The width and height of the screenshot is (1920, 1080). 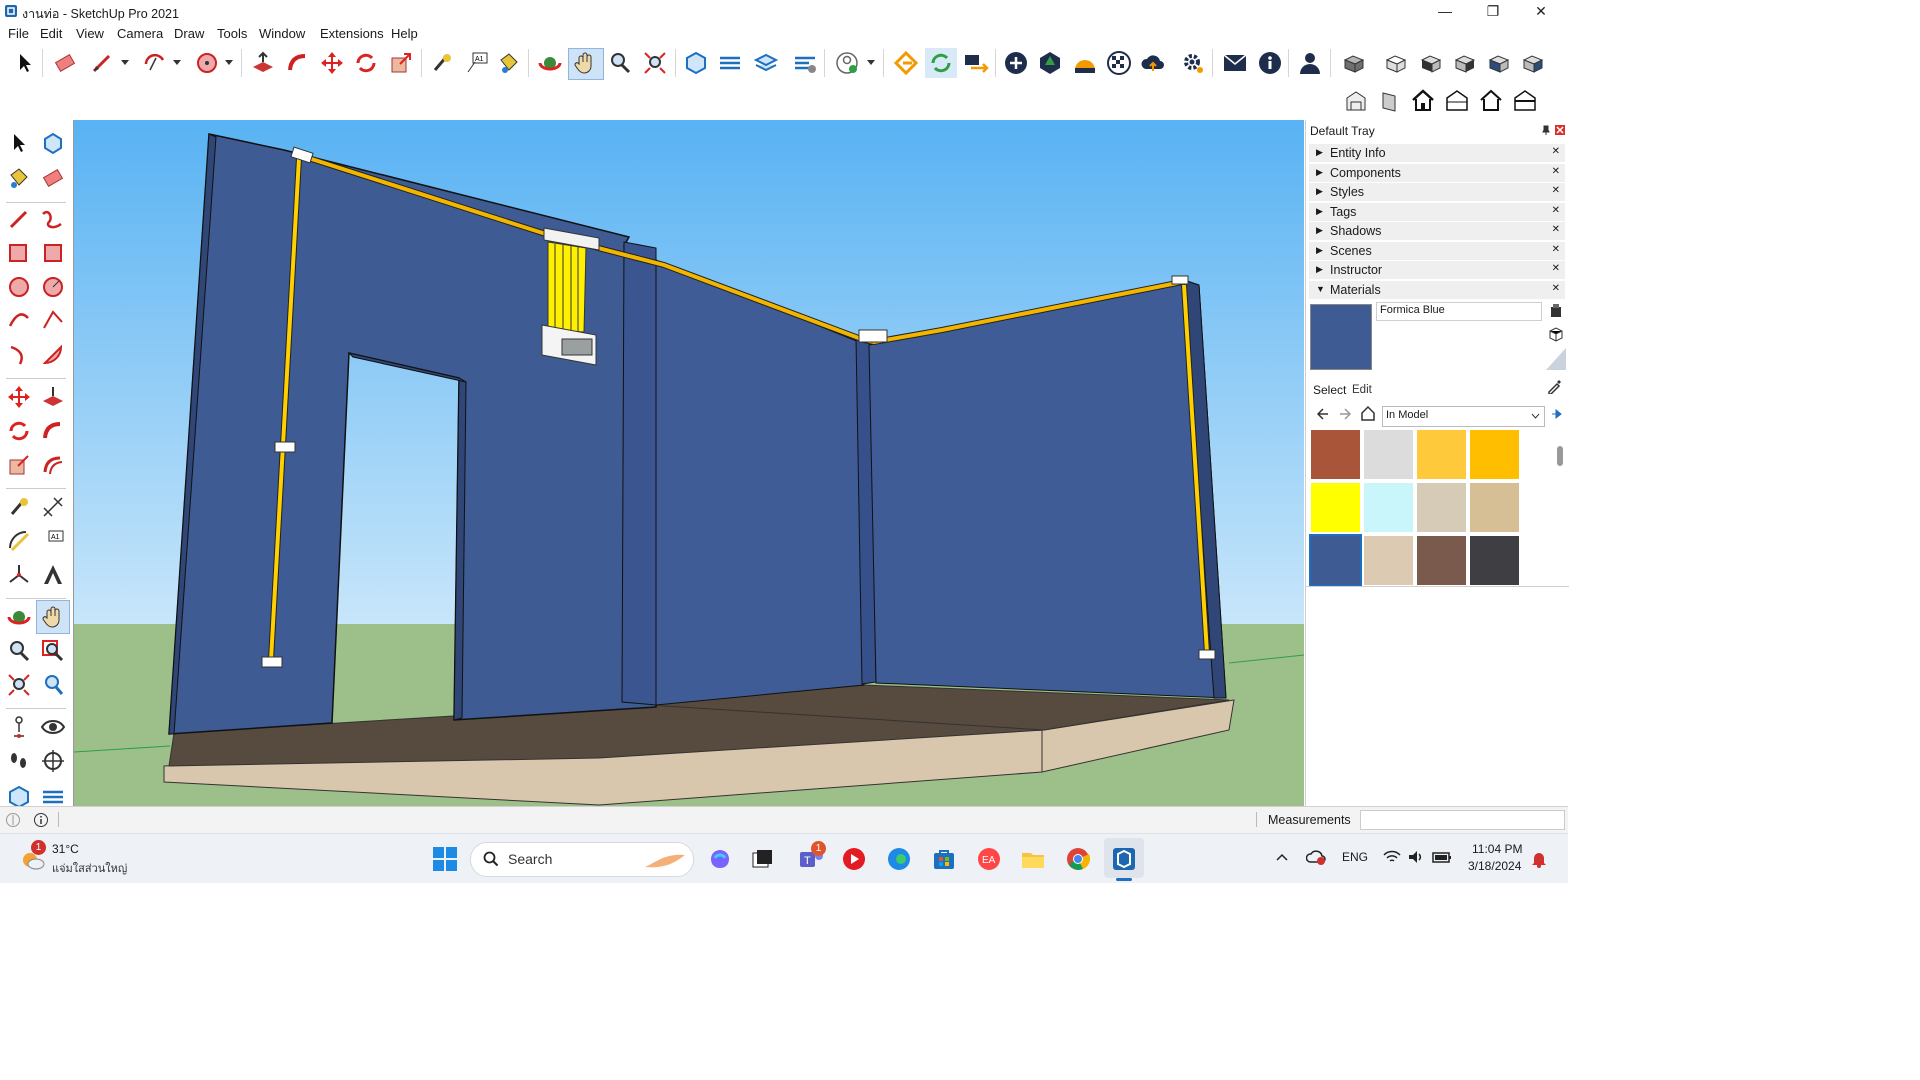 I want to click on material-swatch-stone-tile, so click(x=1441, y=507).